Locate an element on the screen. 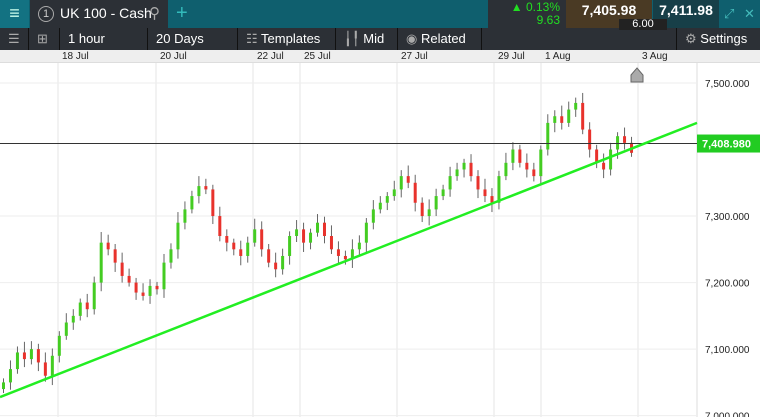 This screenshot has width=760, height=417. list-icon: ☰ is located at coordinates (14, 39).